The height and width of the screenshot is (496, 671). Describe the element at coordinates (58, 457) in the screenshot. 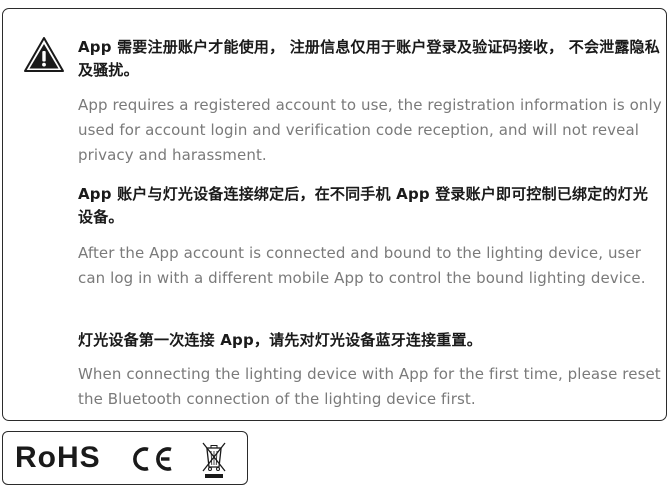

I see `rohs-mark: RoHS` at that location.